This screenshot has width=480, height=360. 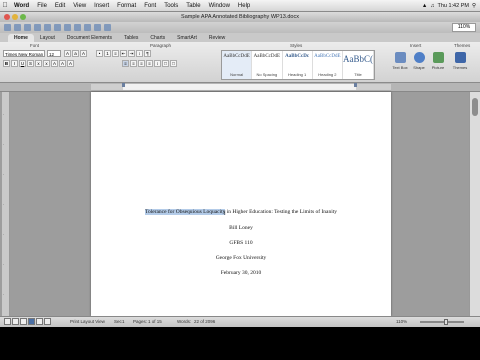 What do you see at coordinates (87, 27) in the screenshot?
I see `sidebar-icon` at bounding box center [87, 27].